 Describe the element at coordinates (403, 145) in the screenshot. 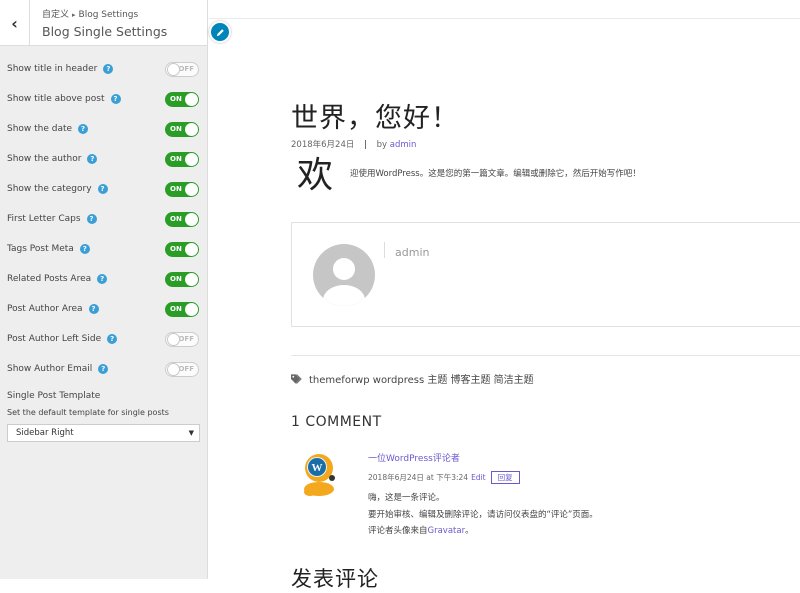

I see `post-author-link: admin` at that location.